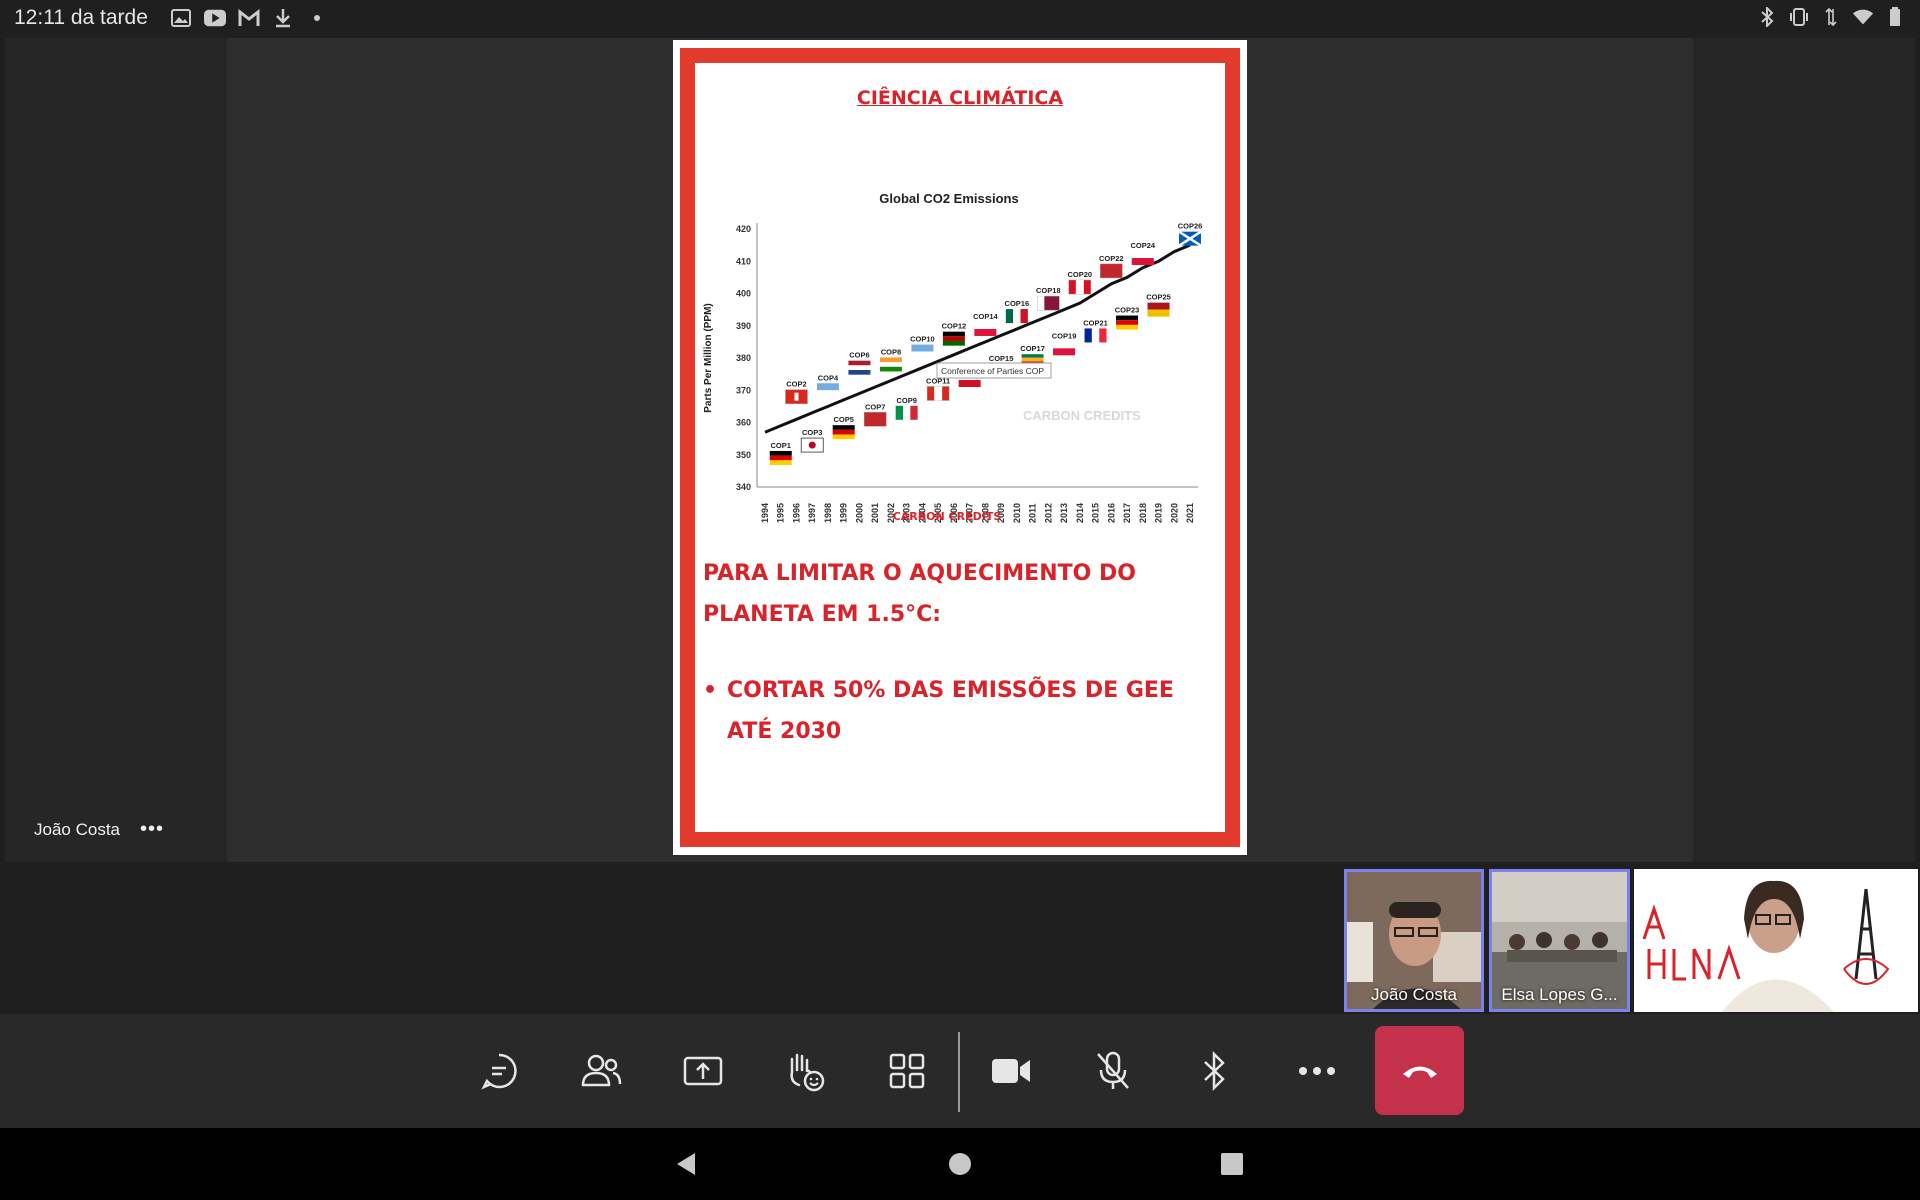 Image resolution: width=1920 pixels, height=1200 pixels. I want to click on cop1-flag-stripe, so click(780, 453).